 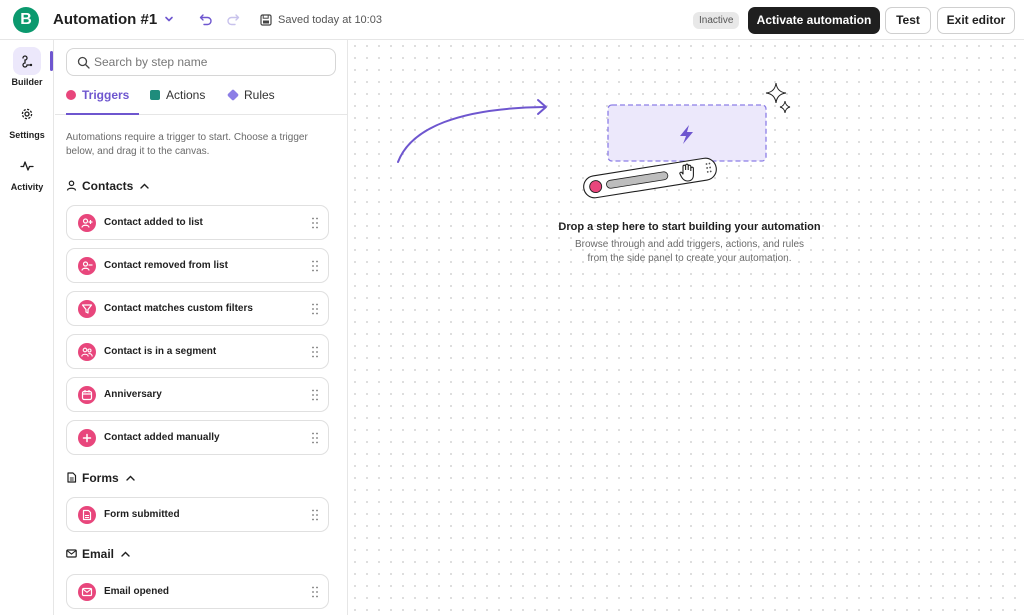 What do you see at coordinates (785, 107) in the screenshot?
I see `sparkle-small-icon` at bounding box center [785, 107].